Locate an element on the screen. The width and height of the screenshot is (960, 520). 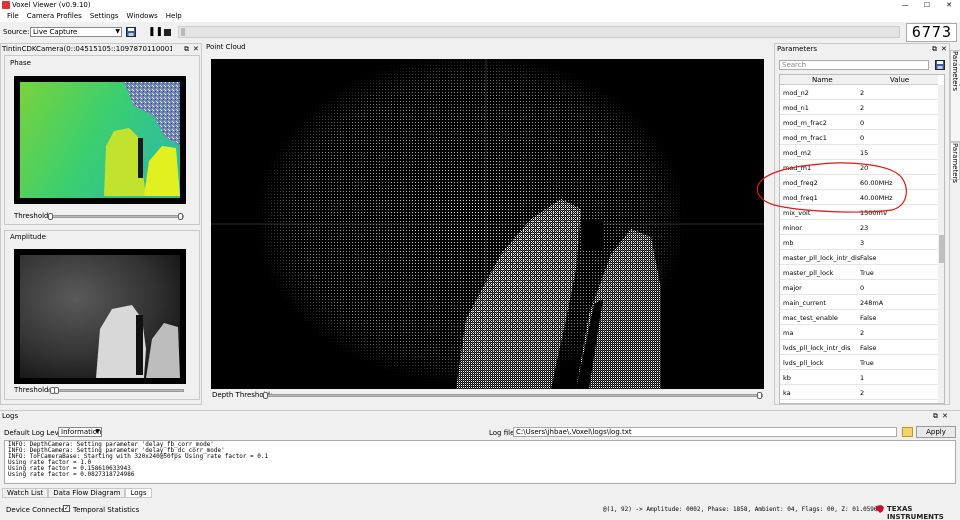
table-row: major 0 is located at coordinates (859, 287).